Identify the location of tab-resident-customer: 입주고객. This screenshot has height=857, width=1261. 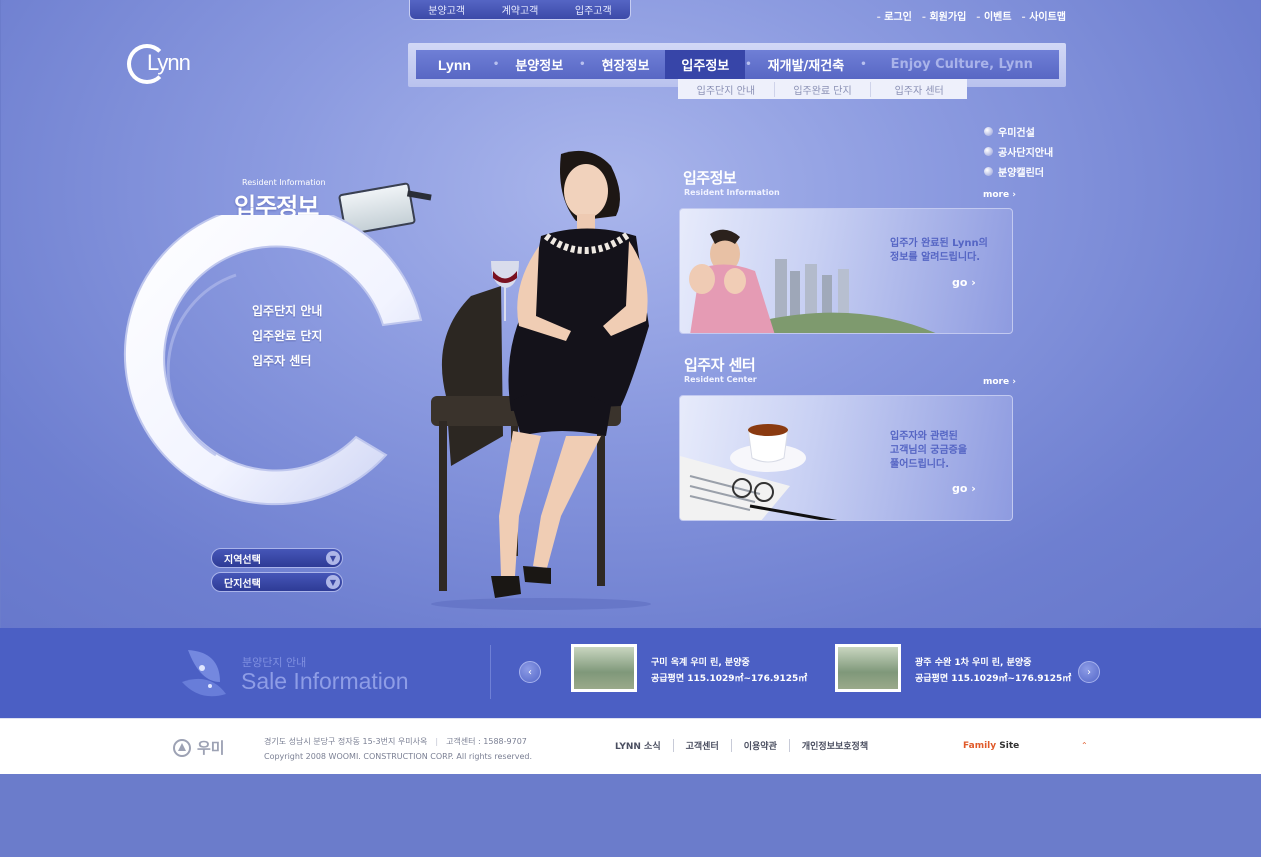
(593, 9).